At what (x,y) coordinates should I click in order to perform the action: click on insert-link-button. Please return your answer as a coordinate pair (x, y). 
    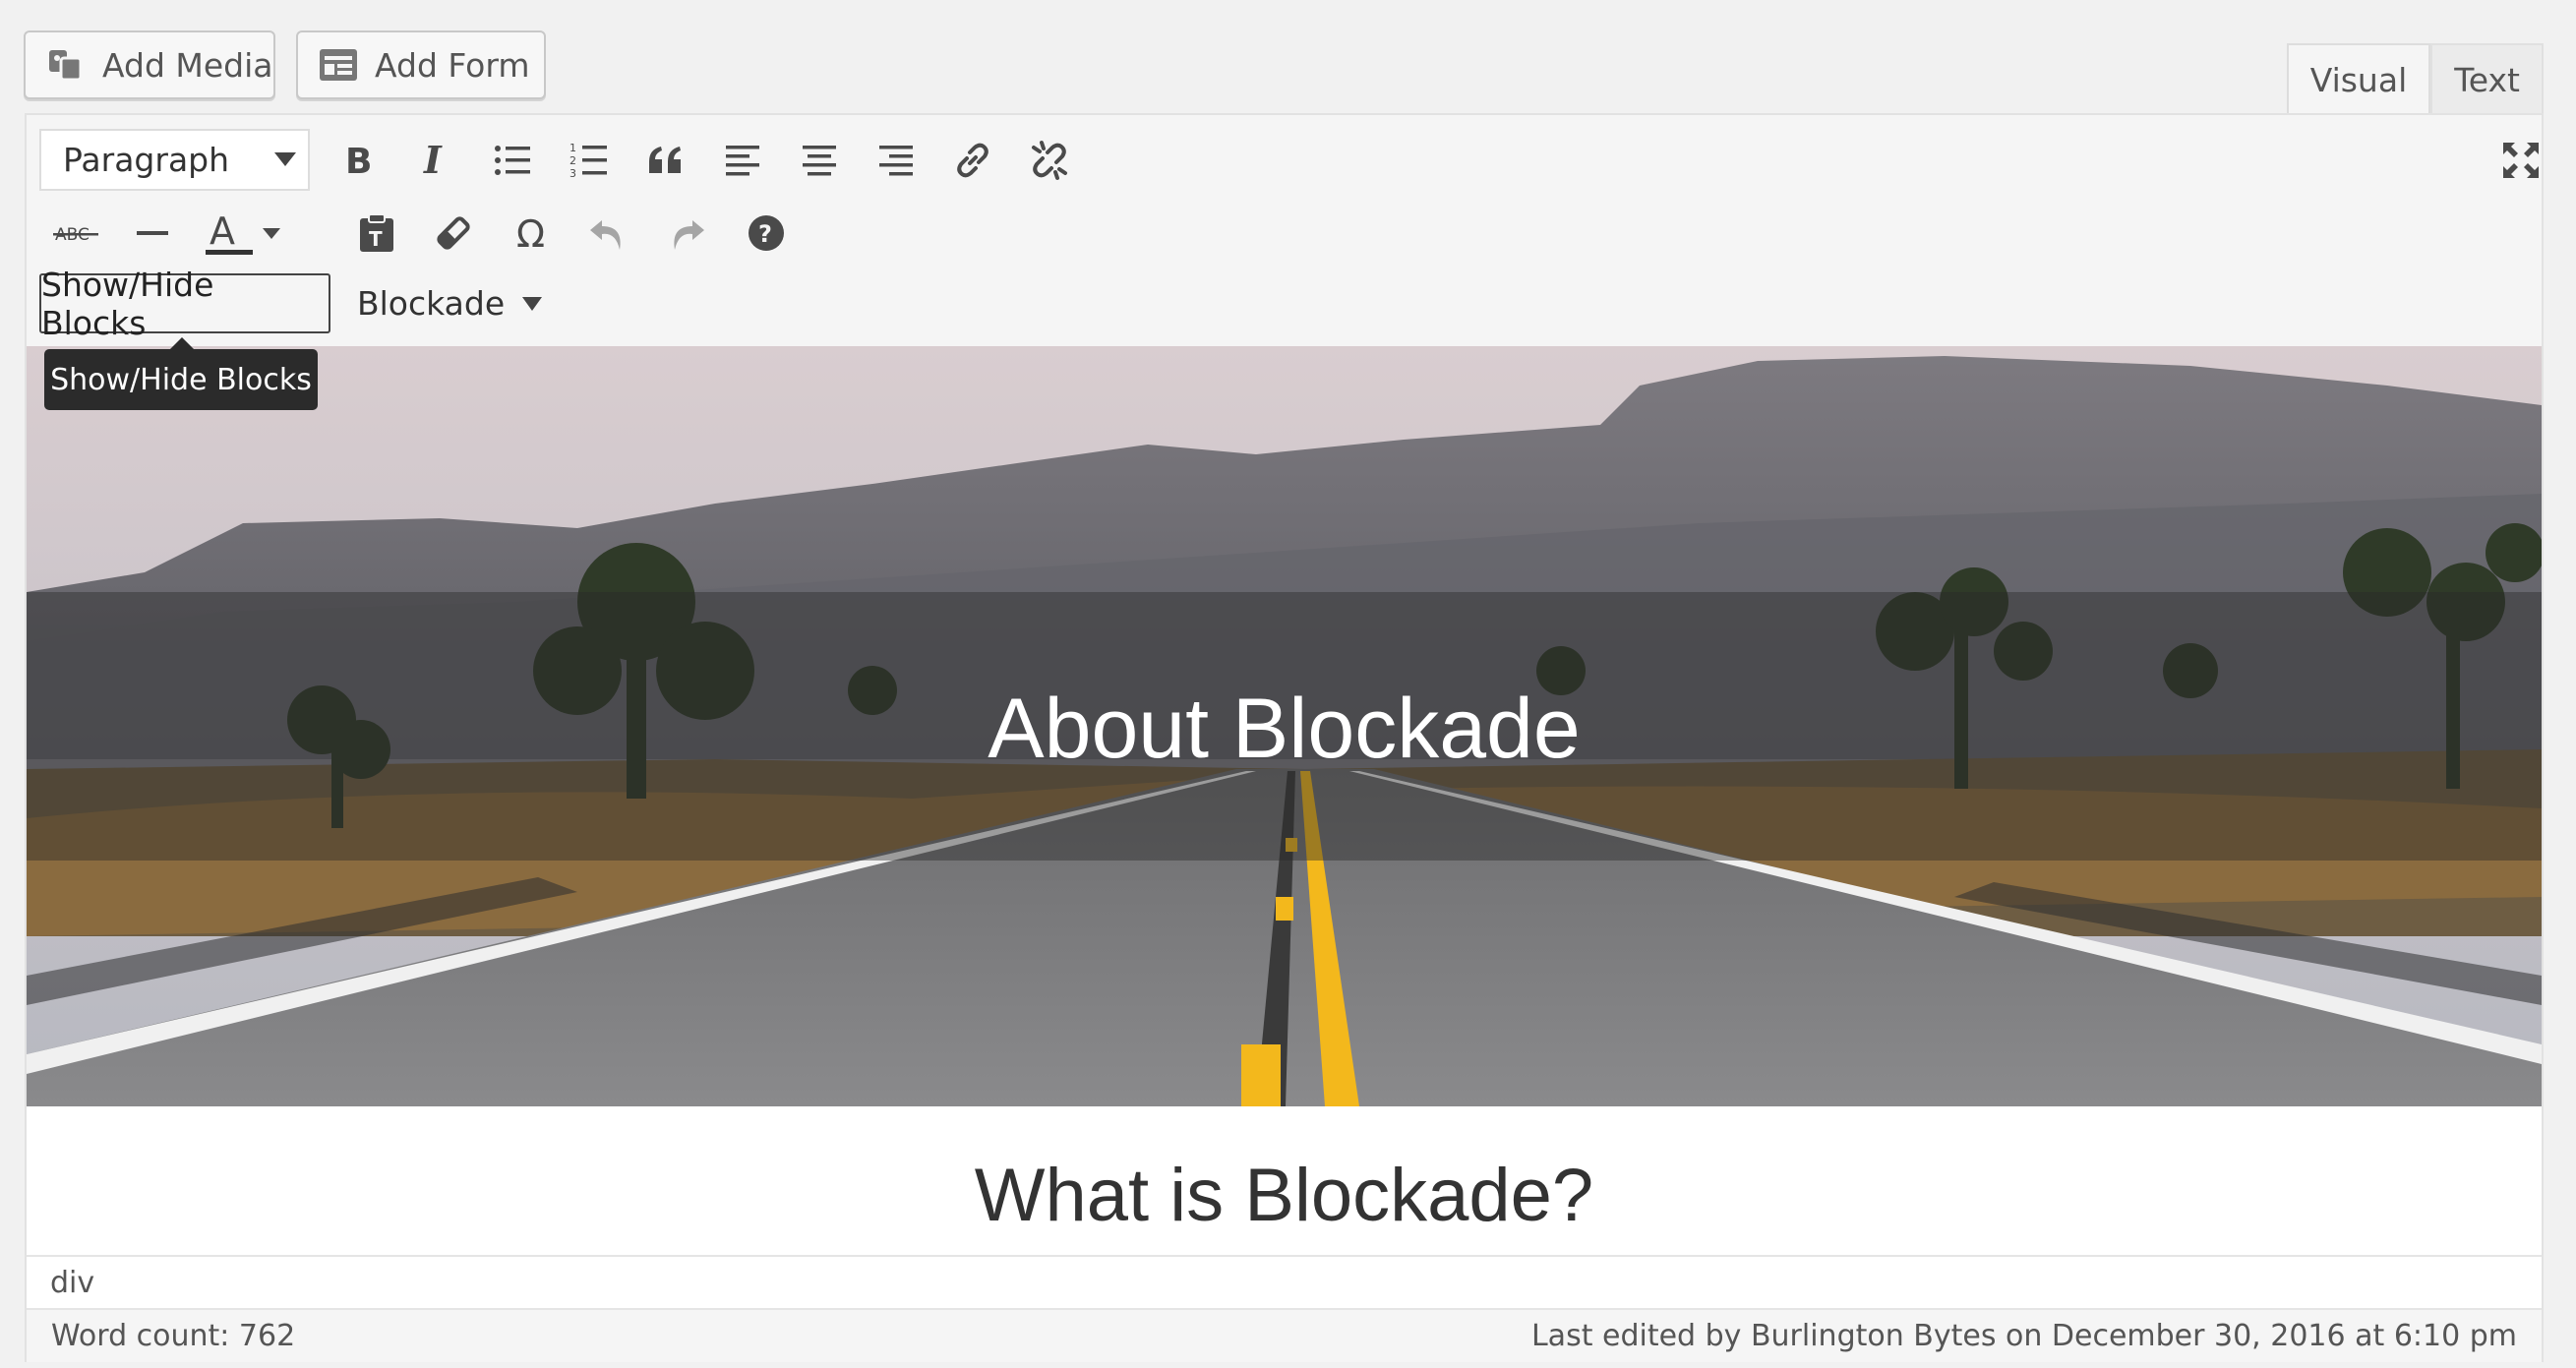
    Looking at the image, I should click on (973, 161).